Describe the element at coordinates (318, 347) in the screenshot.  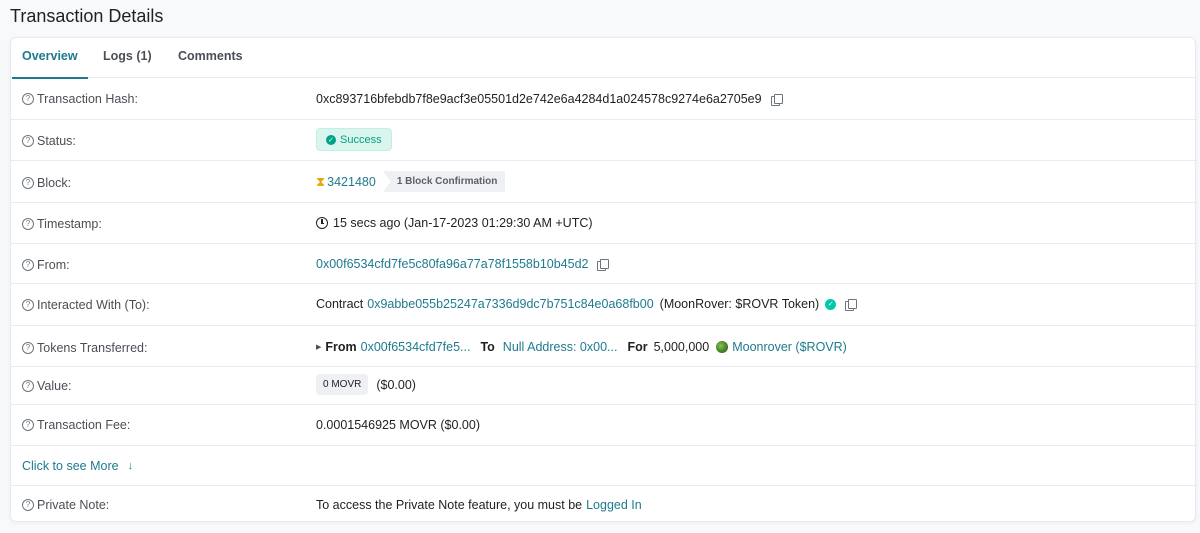
I see `caret-right-icon: ▶` at that location.